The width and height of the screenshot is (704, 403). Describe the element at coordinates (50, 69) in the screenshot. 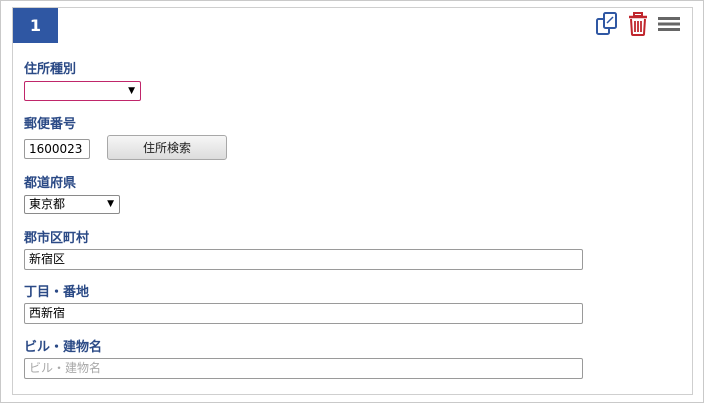

I see `address-type-label: 住所種別` at that location.